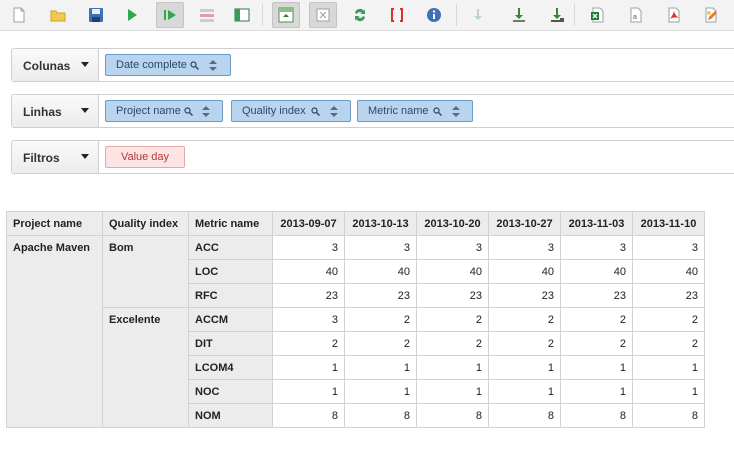 The width and height of the screenshot is (734, 472). I want to click on row-header-metric: LCOM4, so click(230, 367).